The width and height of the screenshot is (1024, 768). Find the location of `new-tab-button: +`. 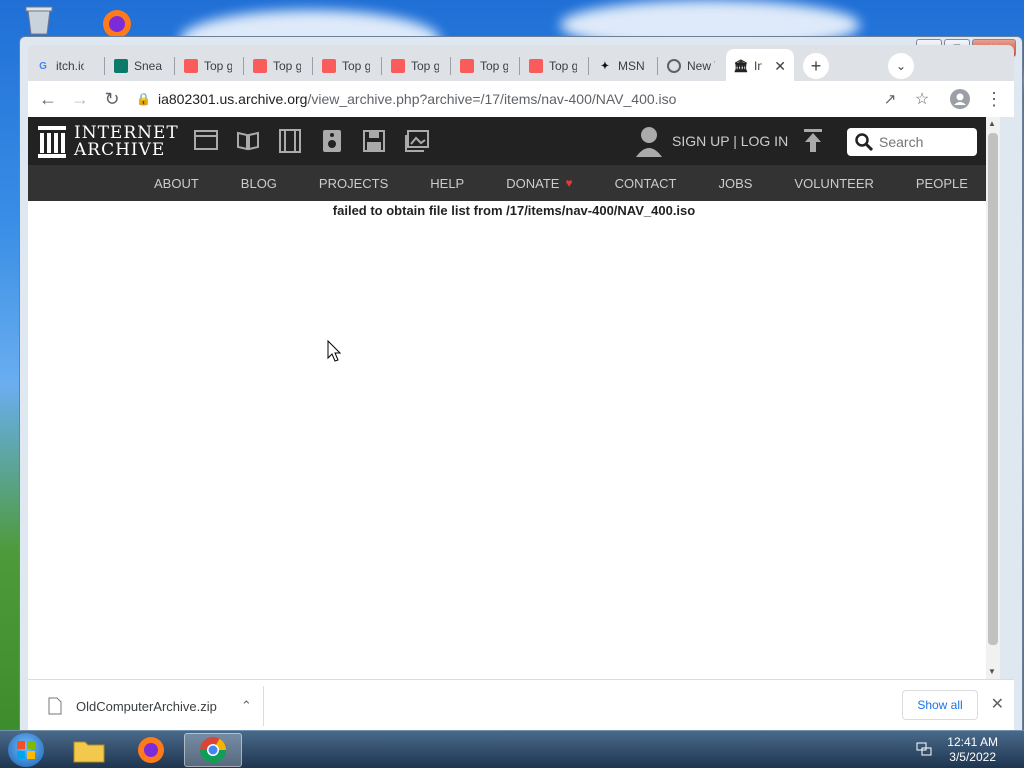

new-tab-button: + is located at coordinates (816, 66).